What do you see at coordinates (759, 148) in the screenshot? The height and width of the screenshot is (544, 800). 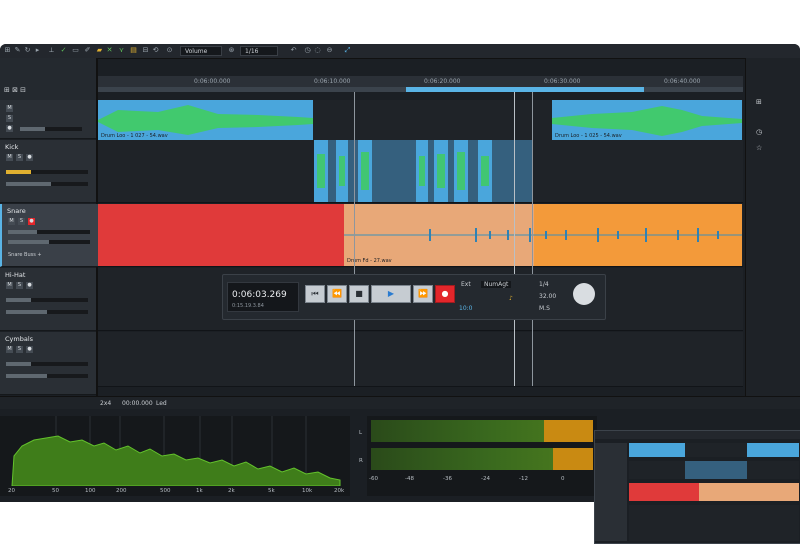 I see `star-icon: ☆` at bounding box center [759, 148].